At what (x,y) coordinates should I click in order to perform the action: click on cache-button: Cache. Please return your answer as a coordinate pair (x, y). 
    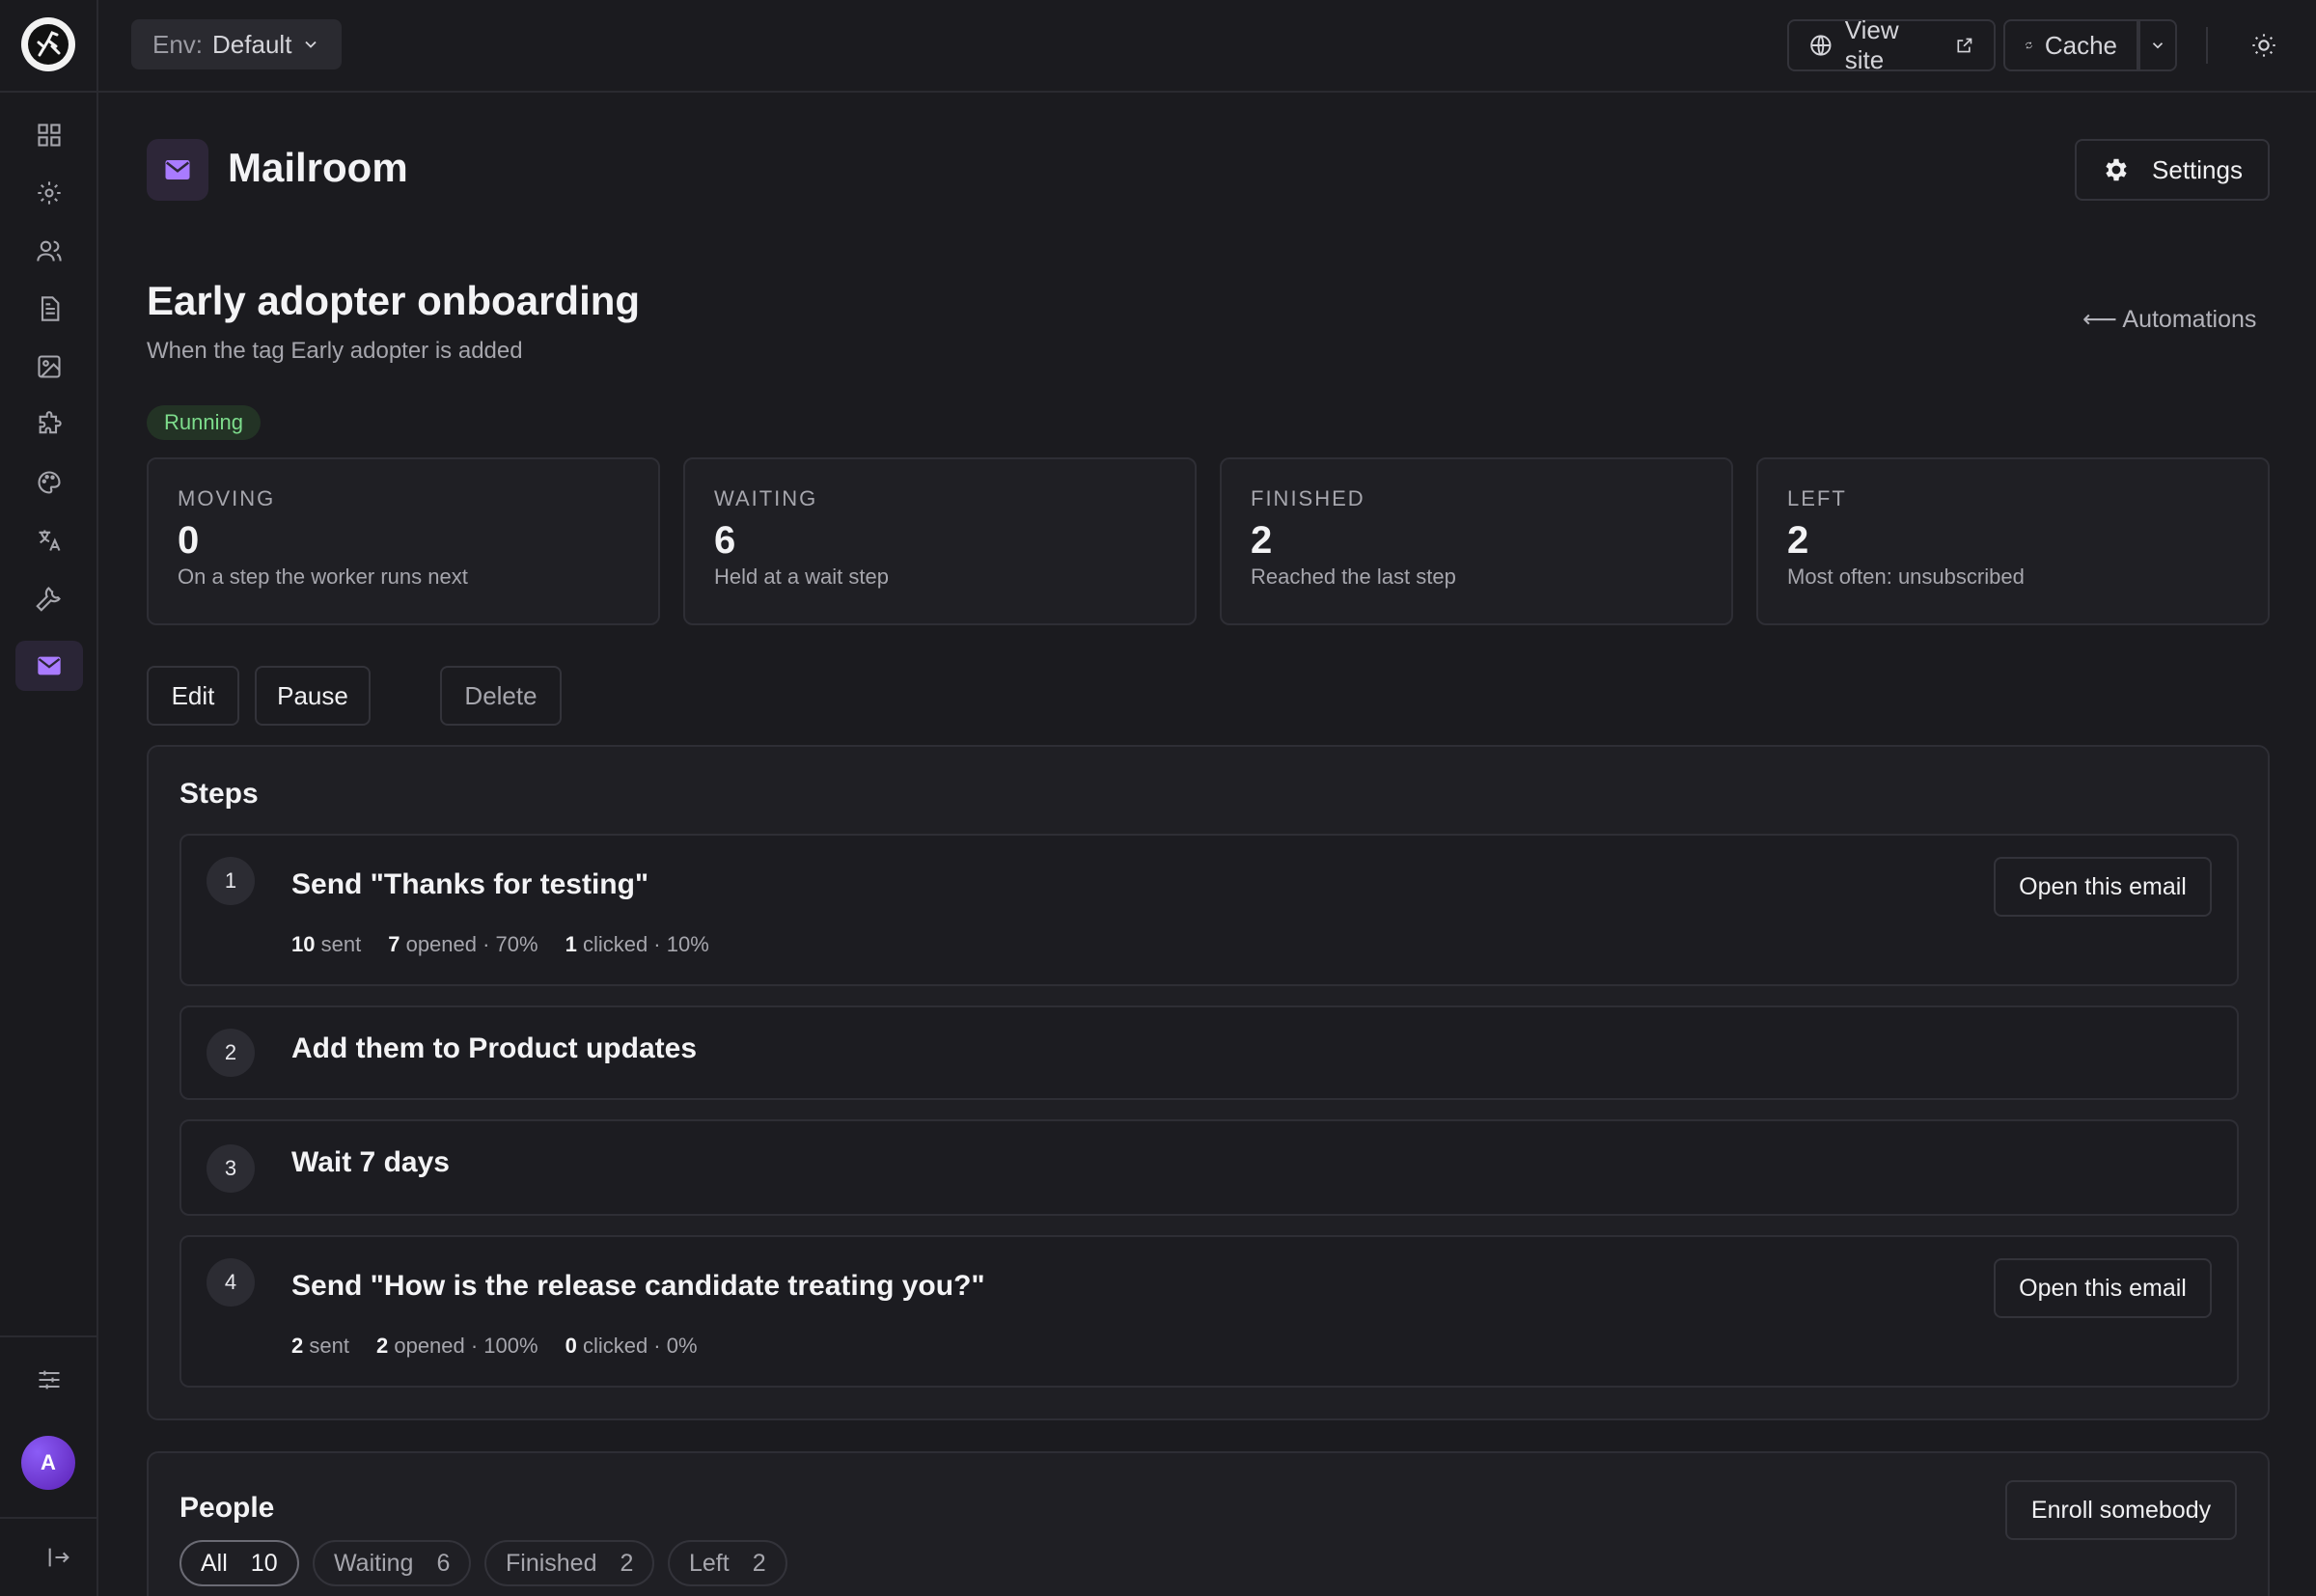
    Looking at the image, I should click on (2070, 45).